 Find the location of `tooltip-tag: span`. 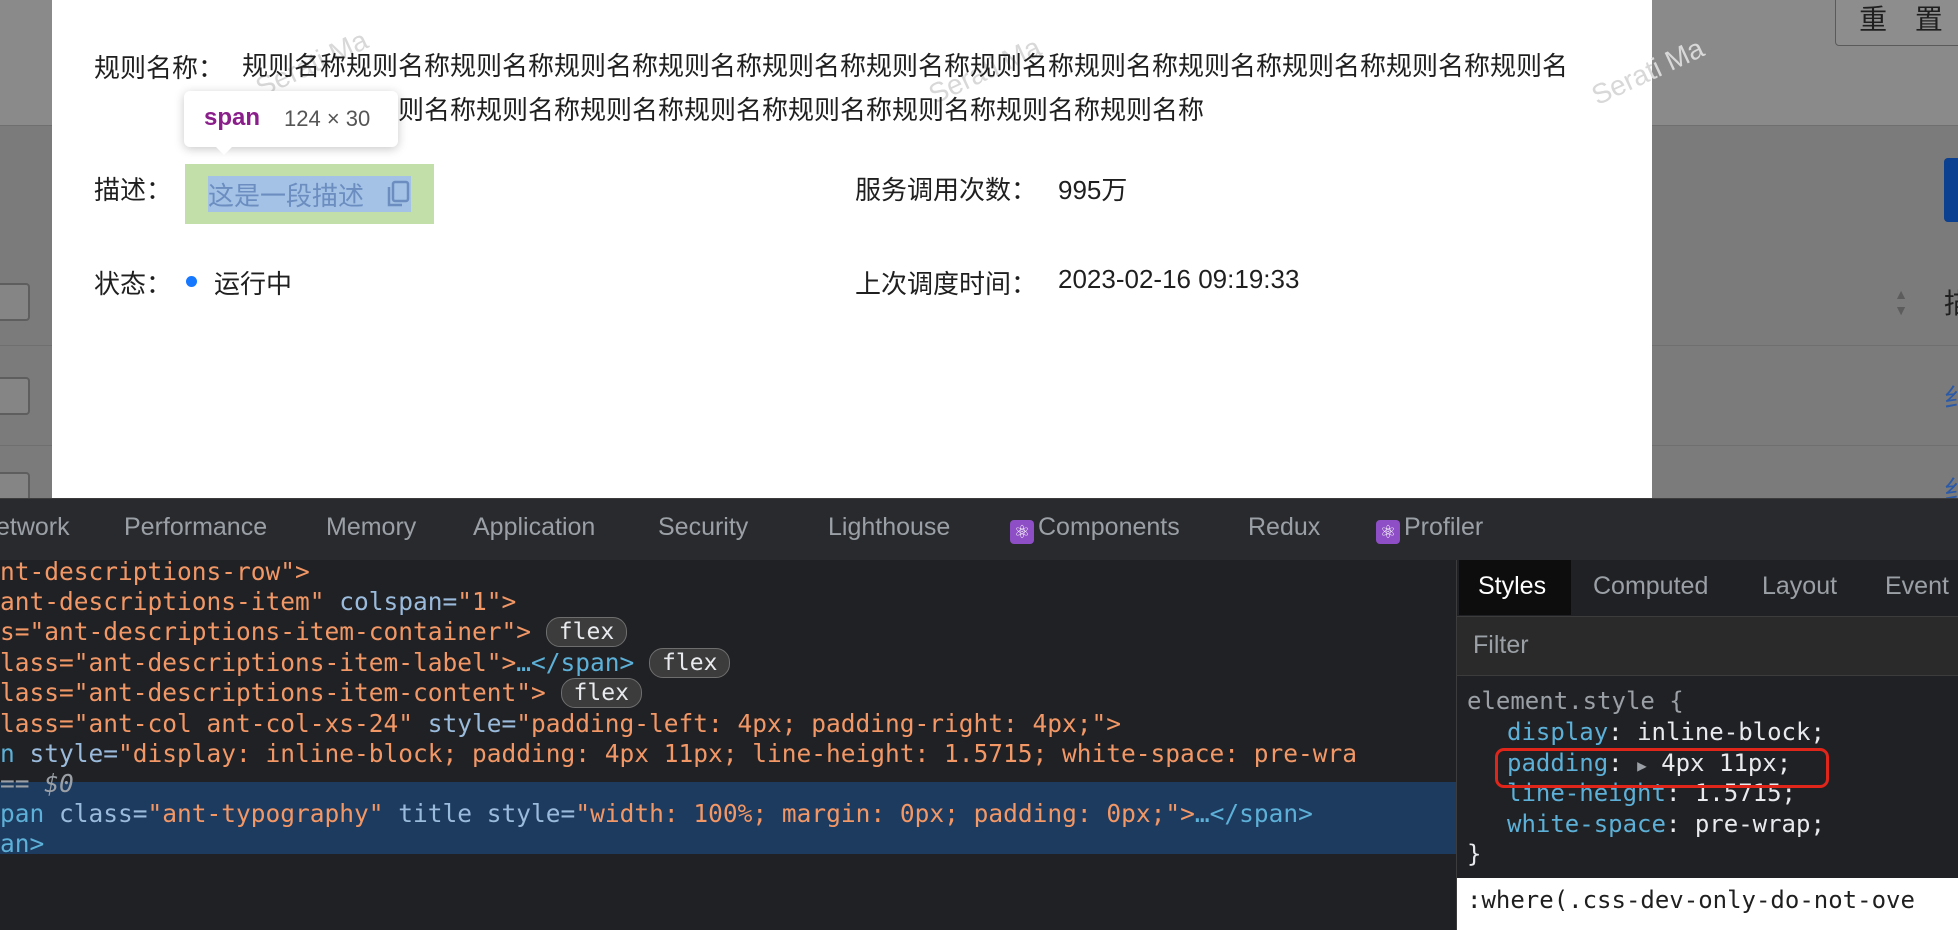

tooltip-tag: span is located at coordinates (232, 117).